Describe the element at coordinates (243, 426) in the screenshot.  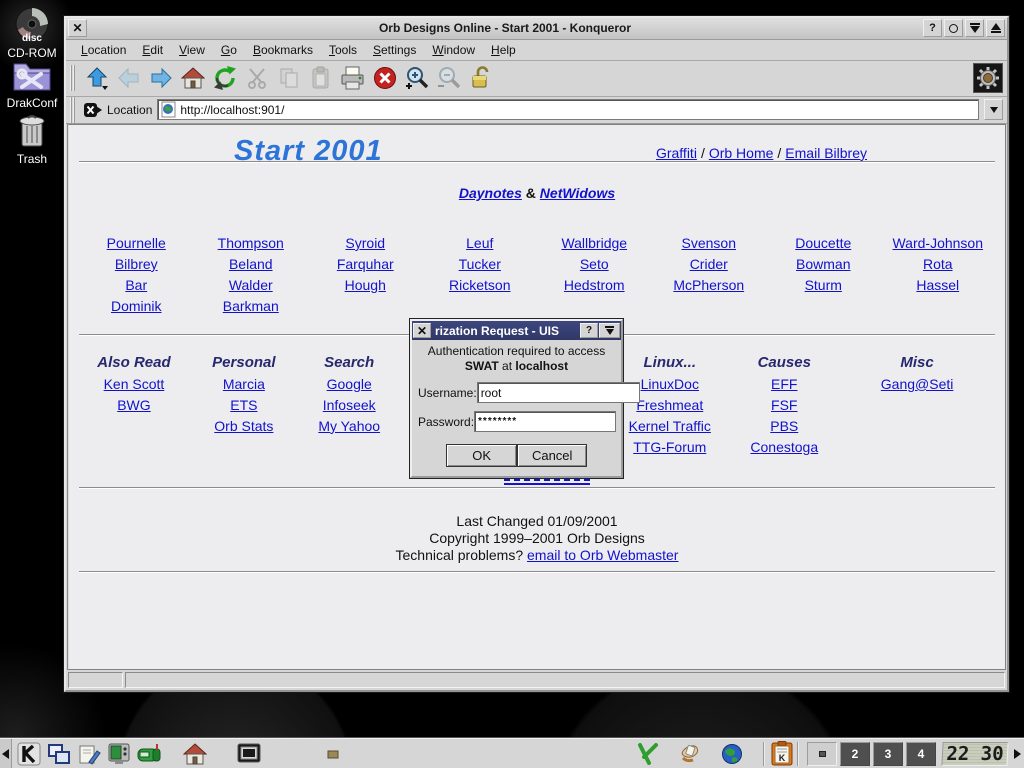
I see `link-item: Orb Stats` at that location.